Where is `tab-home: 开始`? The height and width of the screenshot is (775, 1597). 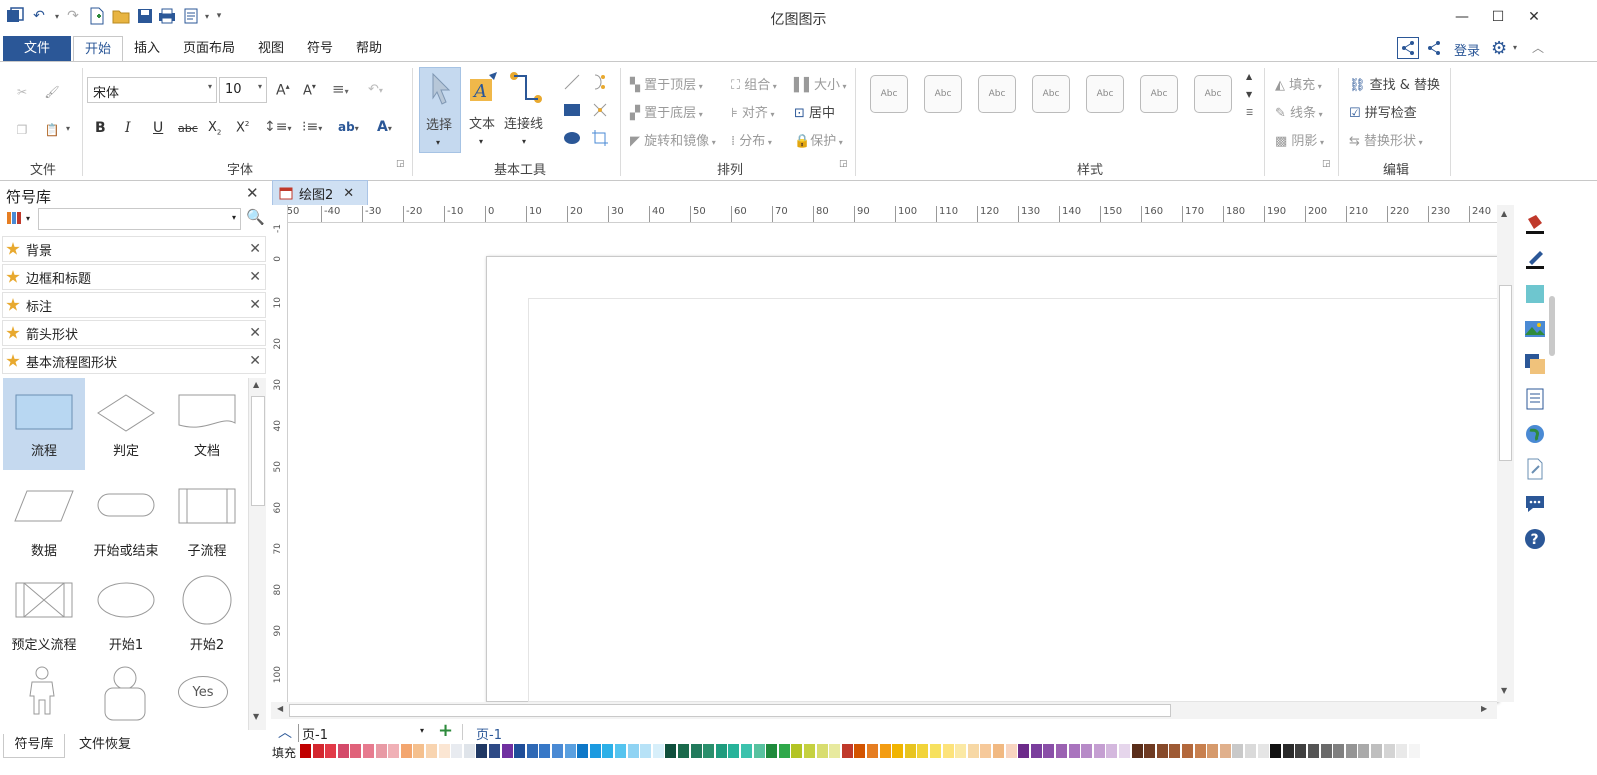 tab-home: 开始 is located at coordinates (98, 49).